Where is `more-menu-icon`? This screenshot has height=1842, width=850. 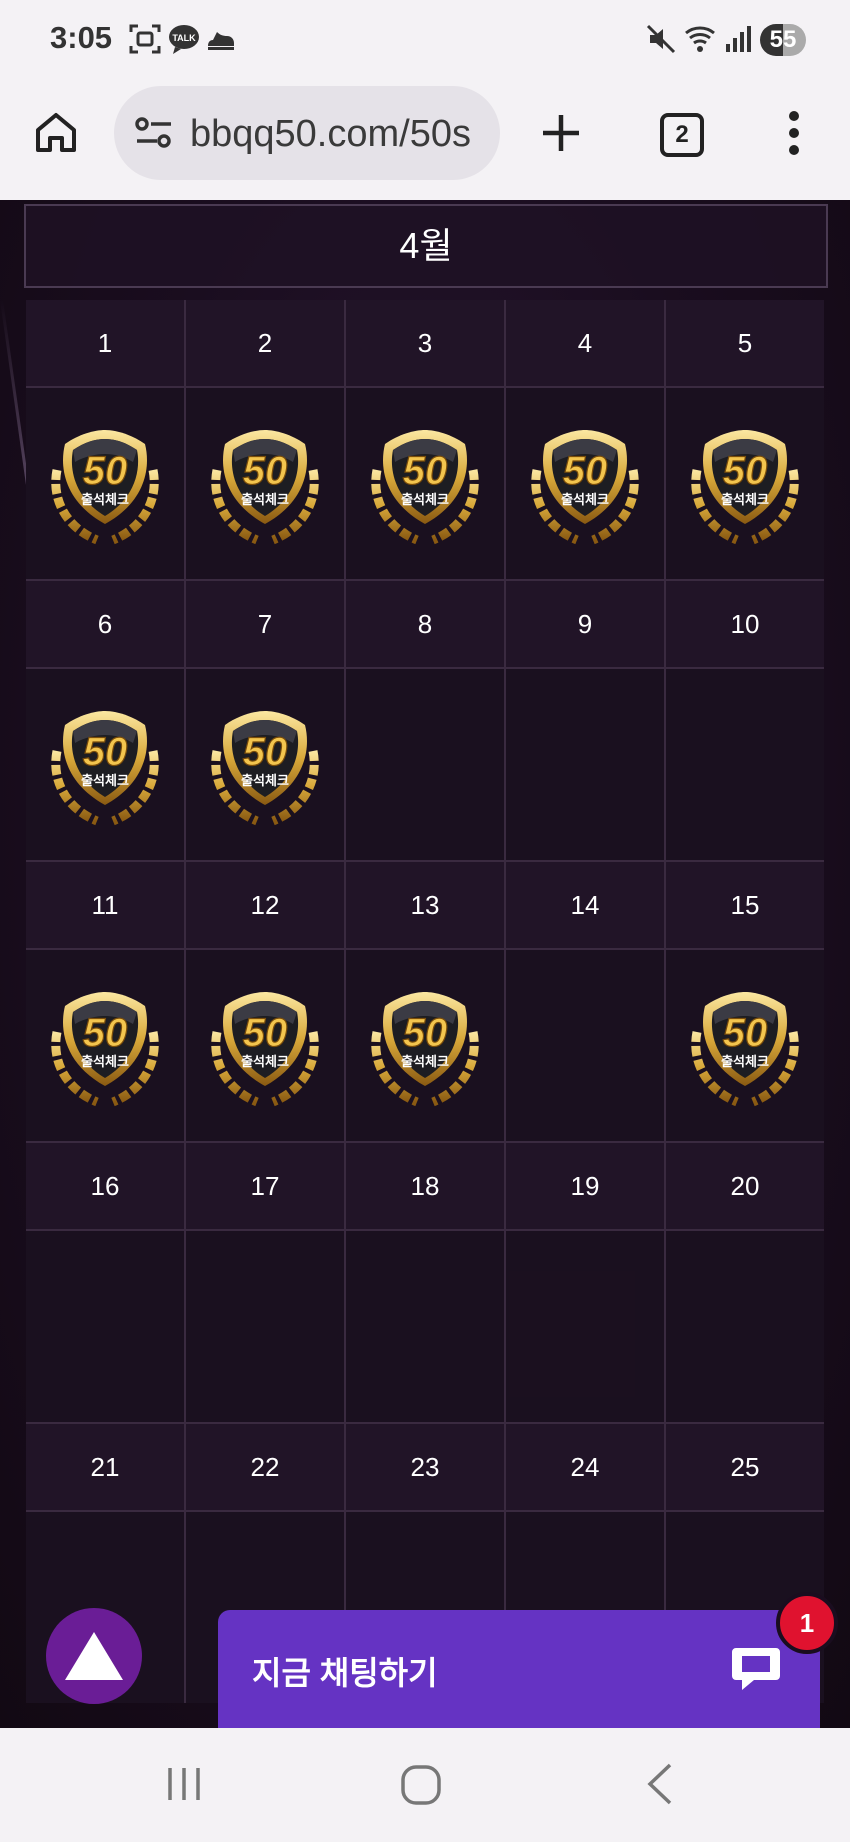
more-menu-icon is located at coordinates (794, 133).